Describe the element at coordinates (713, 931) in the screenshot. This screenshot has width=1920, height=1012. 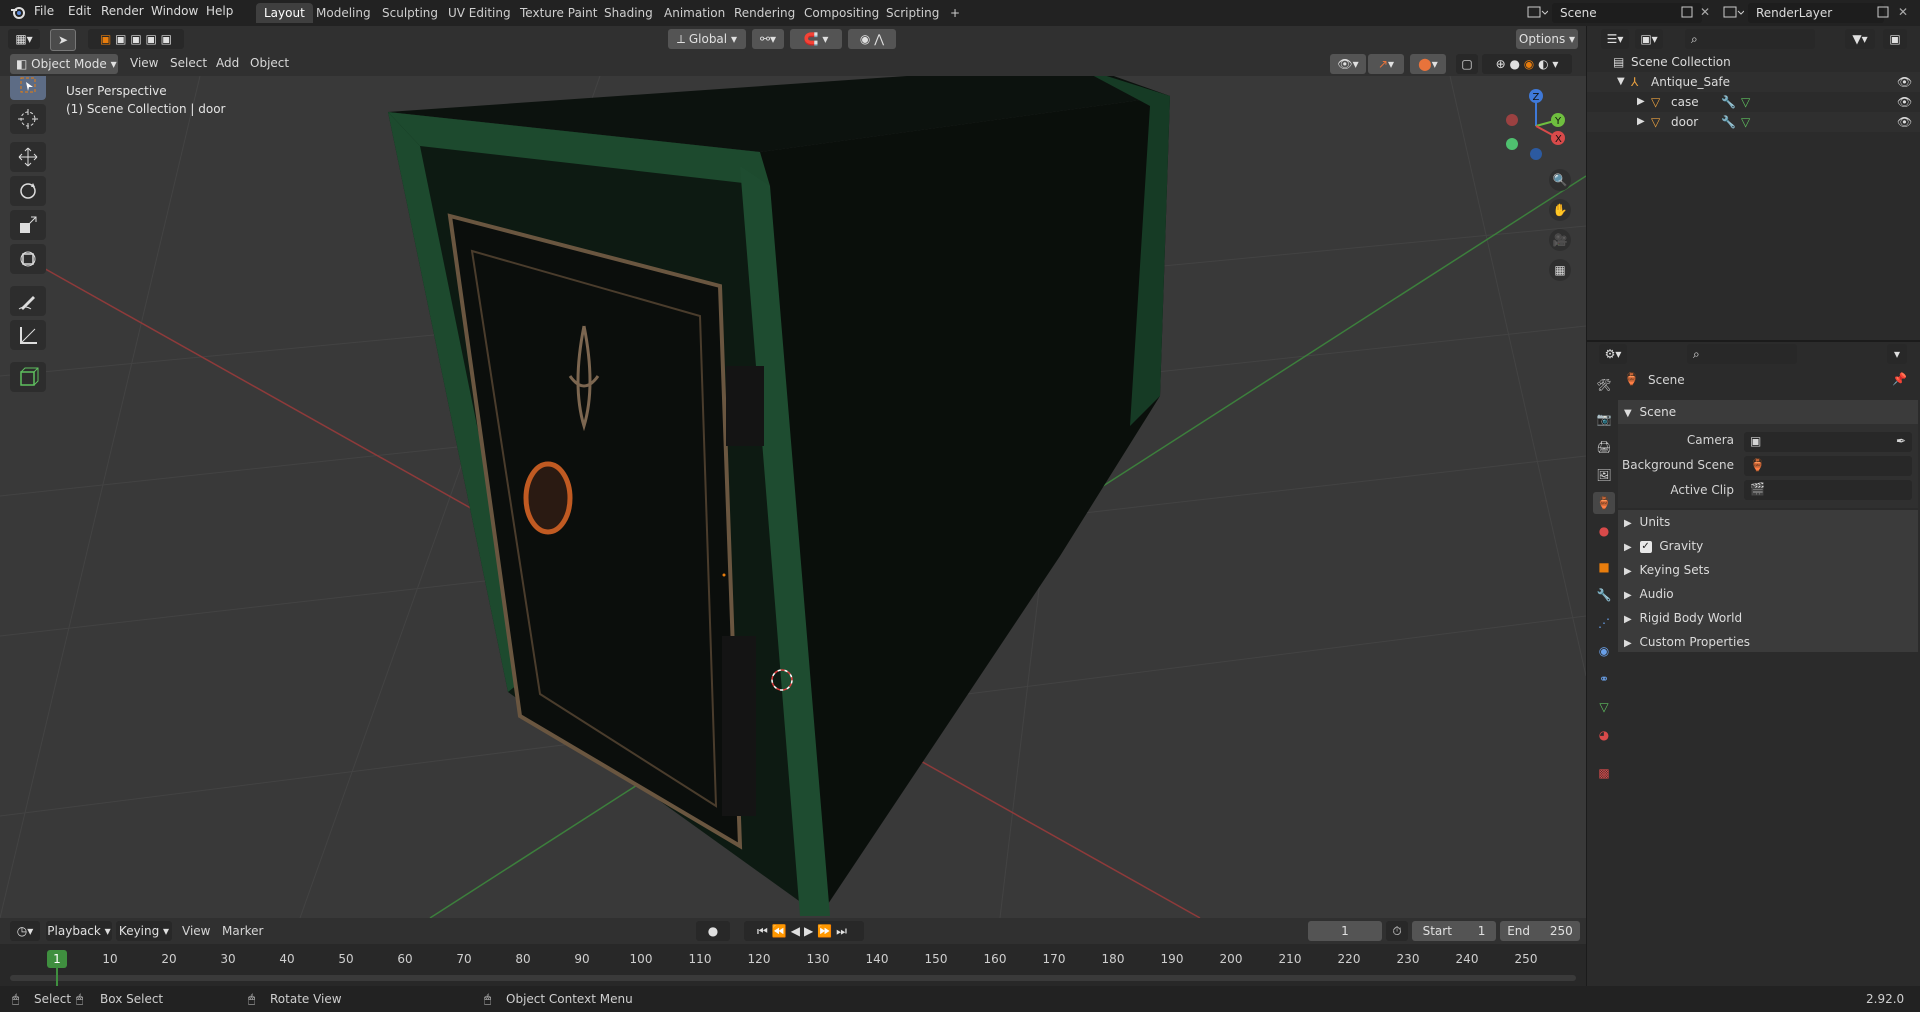
I see `record-button: ●` at that location.